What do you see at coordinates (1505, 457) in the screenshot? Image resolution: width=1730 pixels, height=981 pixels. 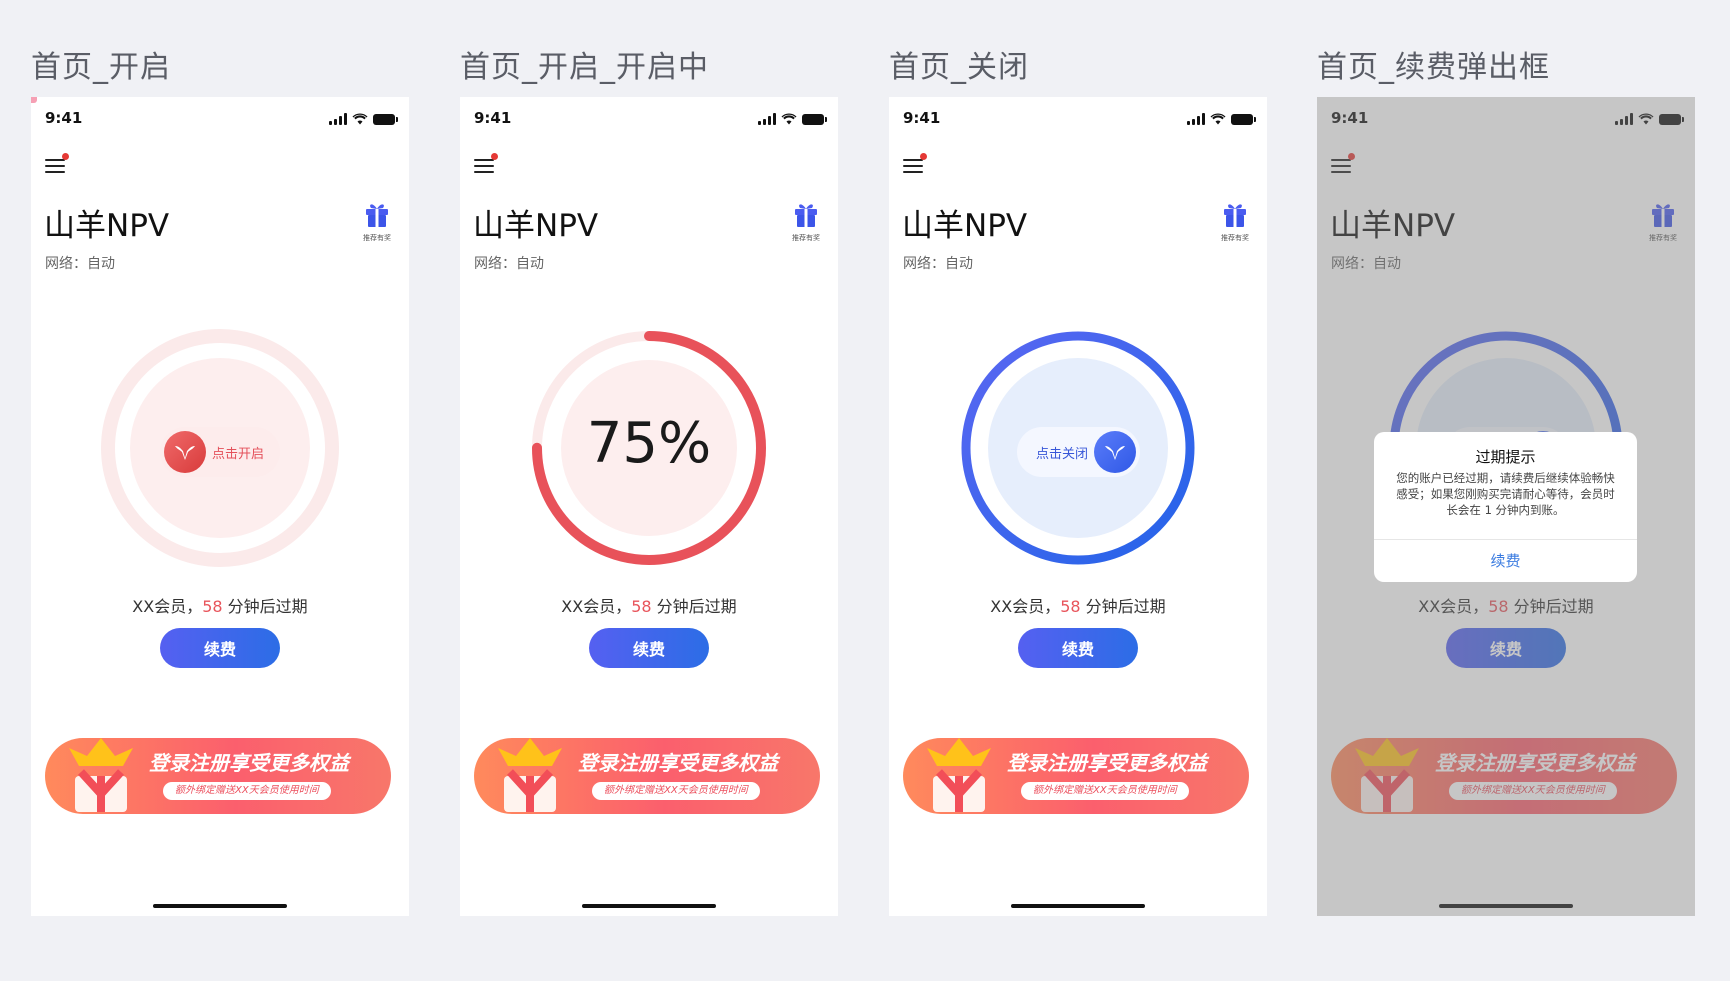 I see `dialog-title: 过期提示` at bounding box center [1505, 457].